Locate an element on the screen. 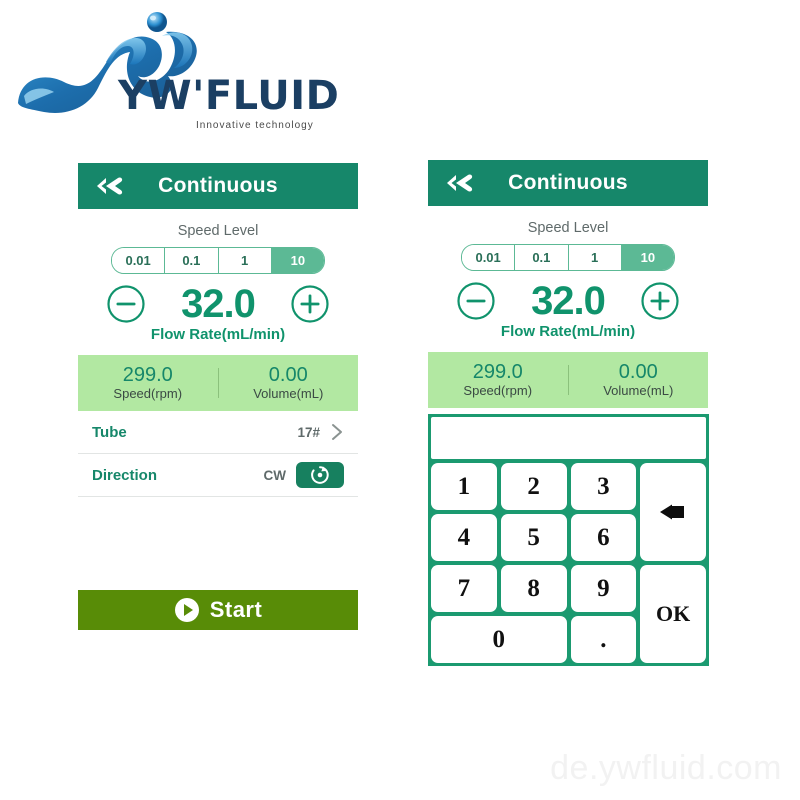 The image size is (800, 800). speed-level-segmented-control-right: 0.01 0.1 1 10 is located at coordinates (568, 257).